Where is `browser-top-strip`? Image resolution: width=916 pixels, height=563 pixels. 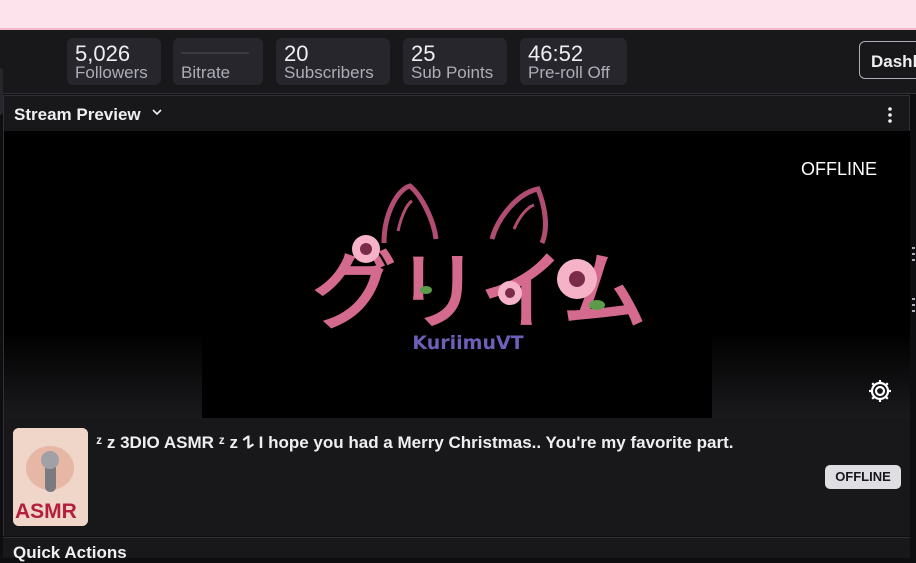
browser-top-strip is located at coordinates (458, 15).